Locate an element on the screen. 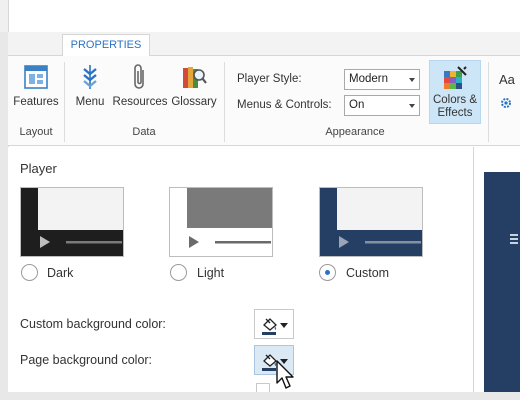 This screenshot has height=400, width=520. custom-background-color-picker is located at coordinates (274, 324).